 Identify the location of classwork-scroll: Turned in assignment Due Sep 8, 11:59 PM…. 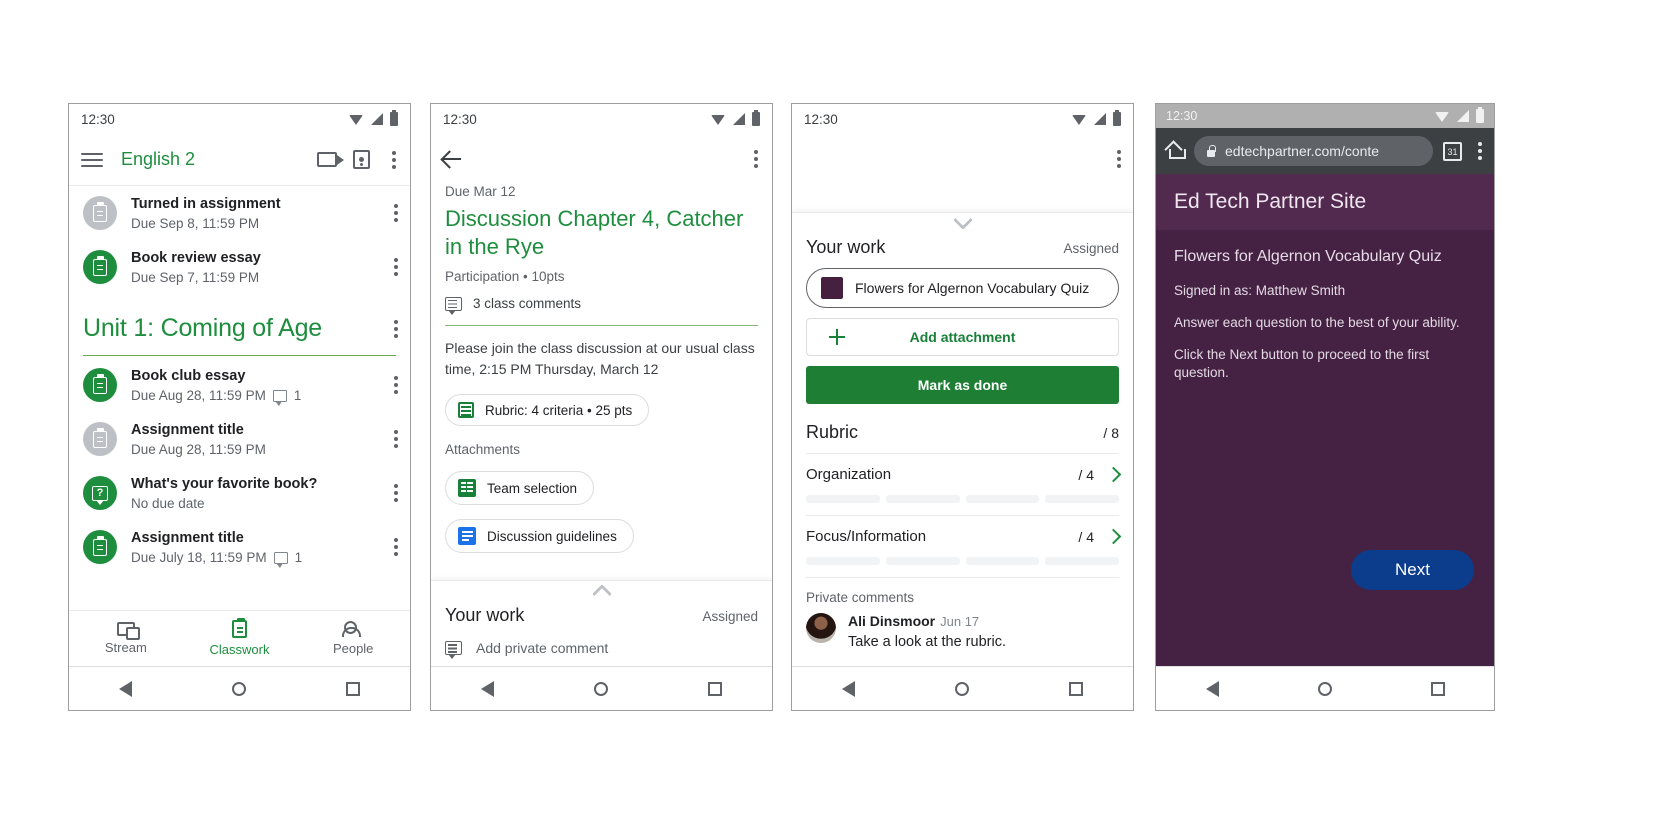
(239, 398).